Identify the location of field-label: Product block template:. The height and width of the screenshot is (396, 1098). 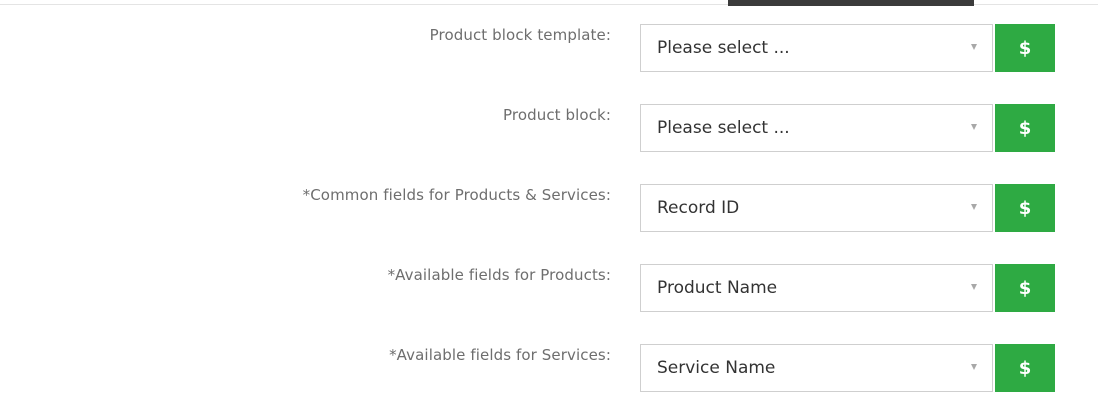
(520, 35).